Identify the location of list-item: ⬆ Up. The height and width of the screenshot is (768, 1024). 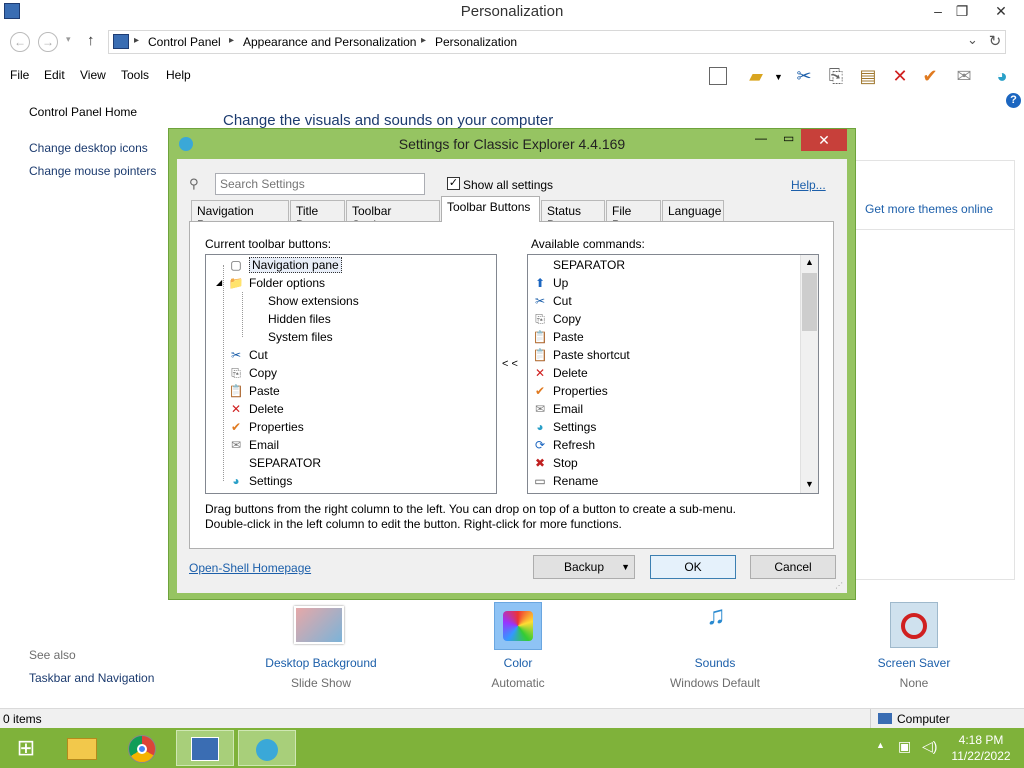
(550, 283).